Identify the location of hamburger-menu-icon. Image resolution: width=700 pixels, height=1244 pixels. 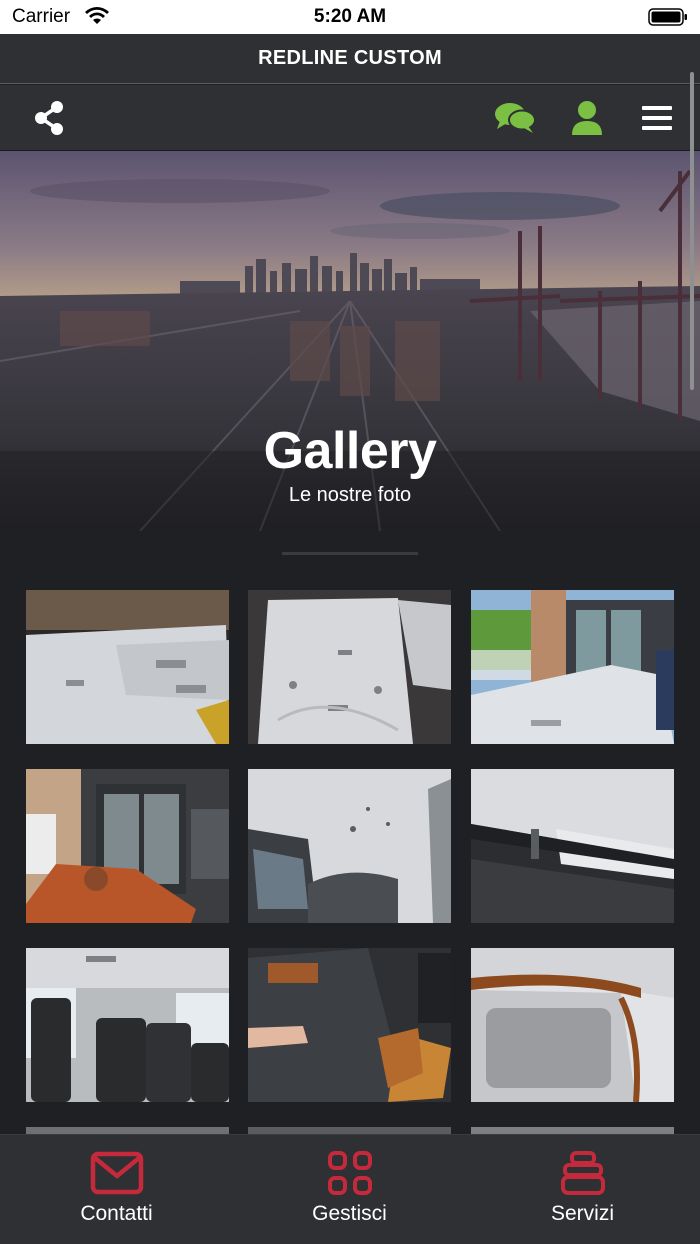
(657, 118).